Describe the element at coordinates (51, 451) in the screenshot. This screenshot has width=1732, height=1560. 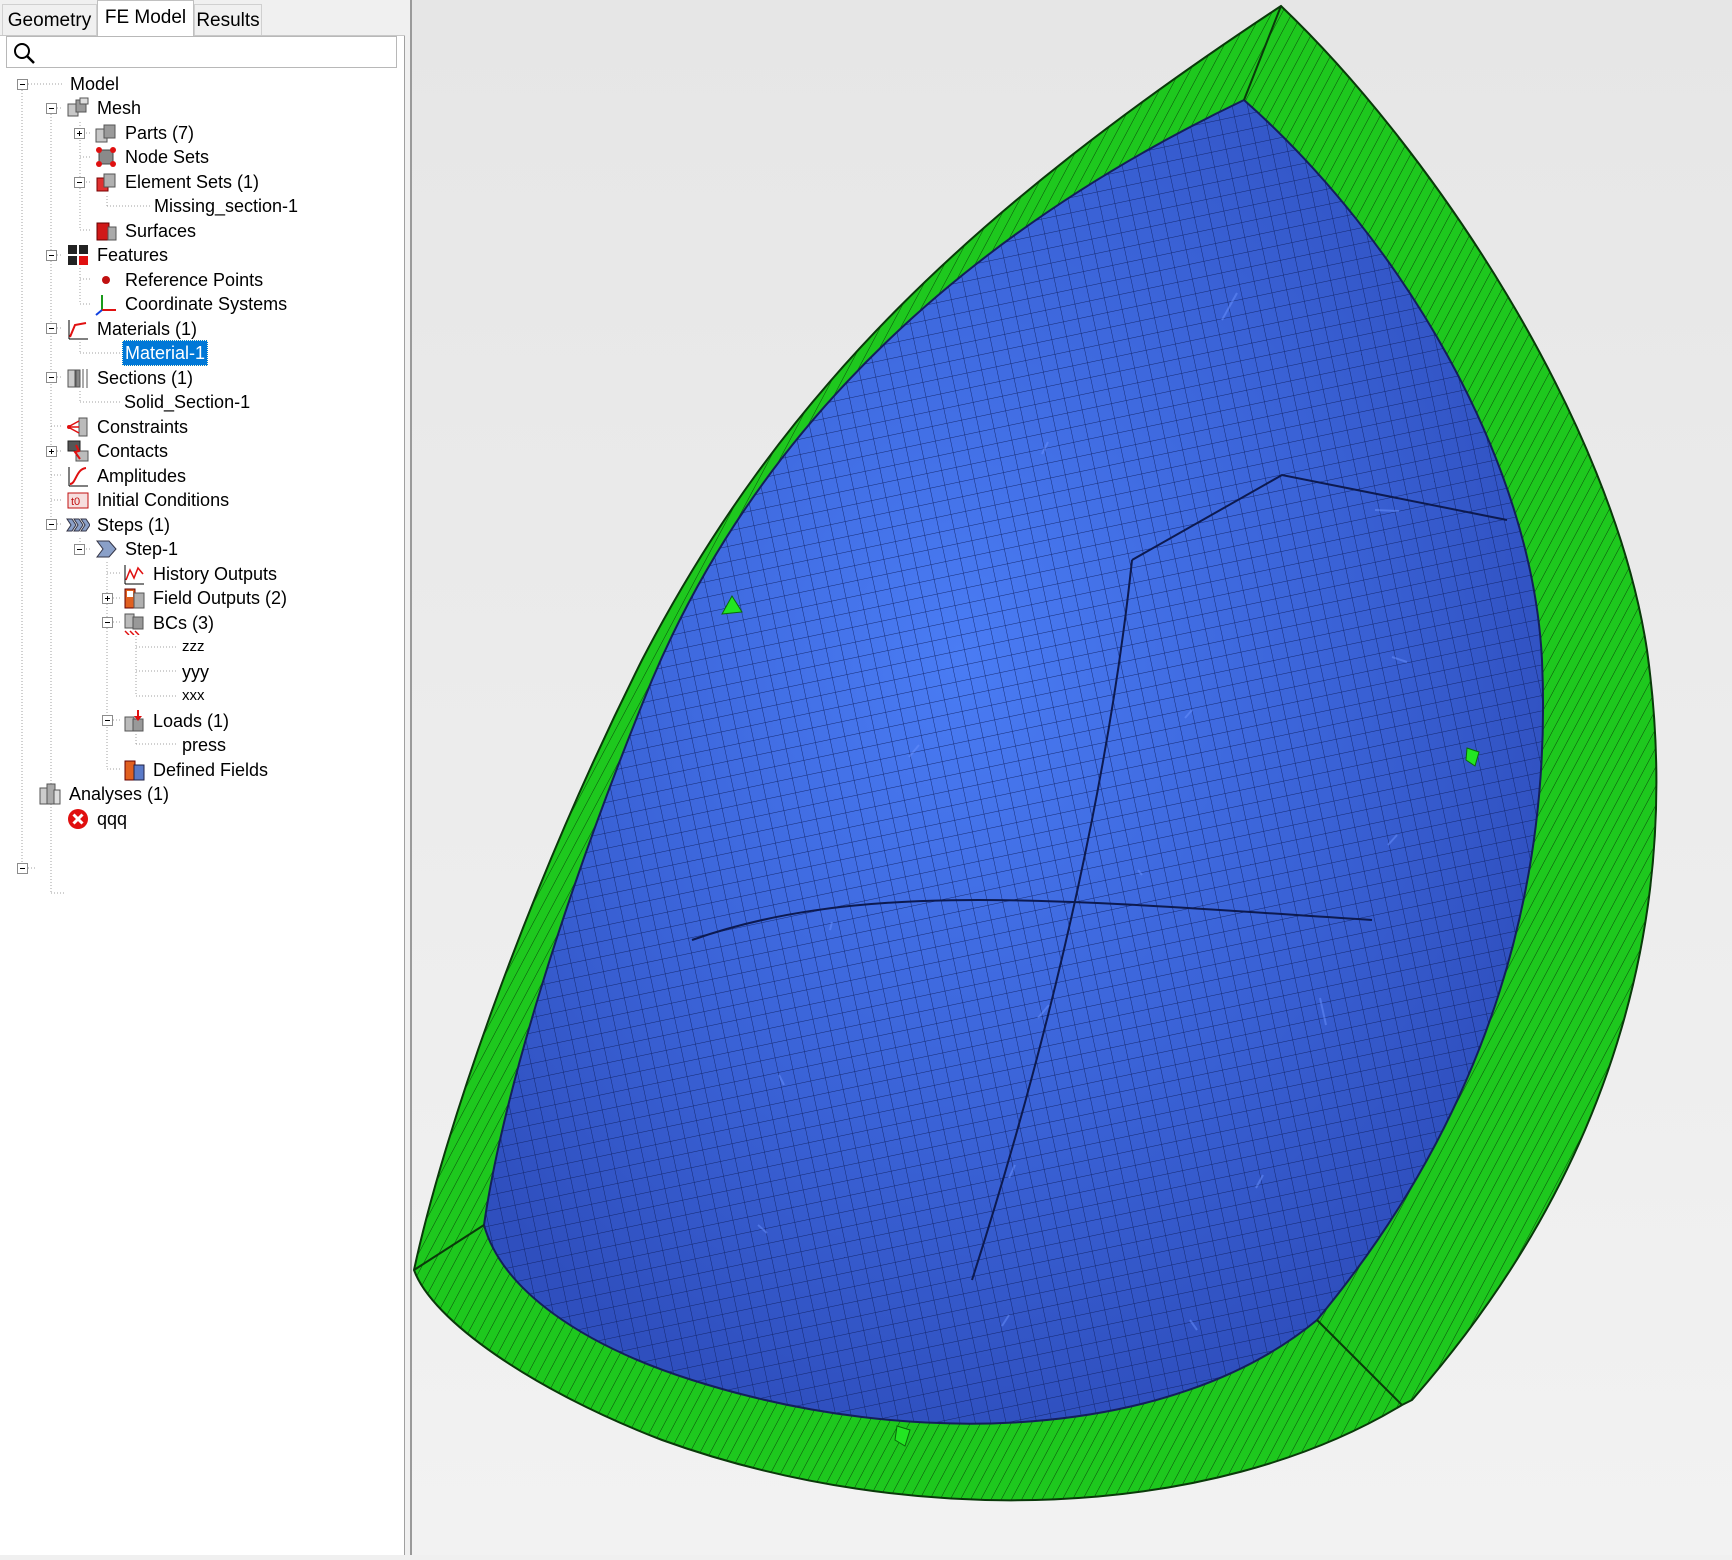
I see `expand-contacts-toggle` at that location.